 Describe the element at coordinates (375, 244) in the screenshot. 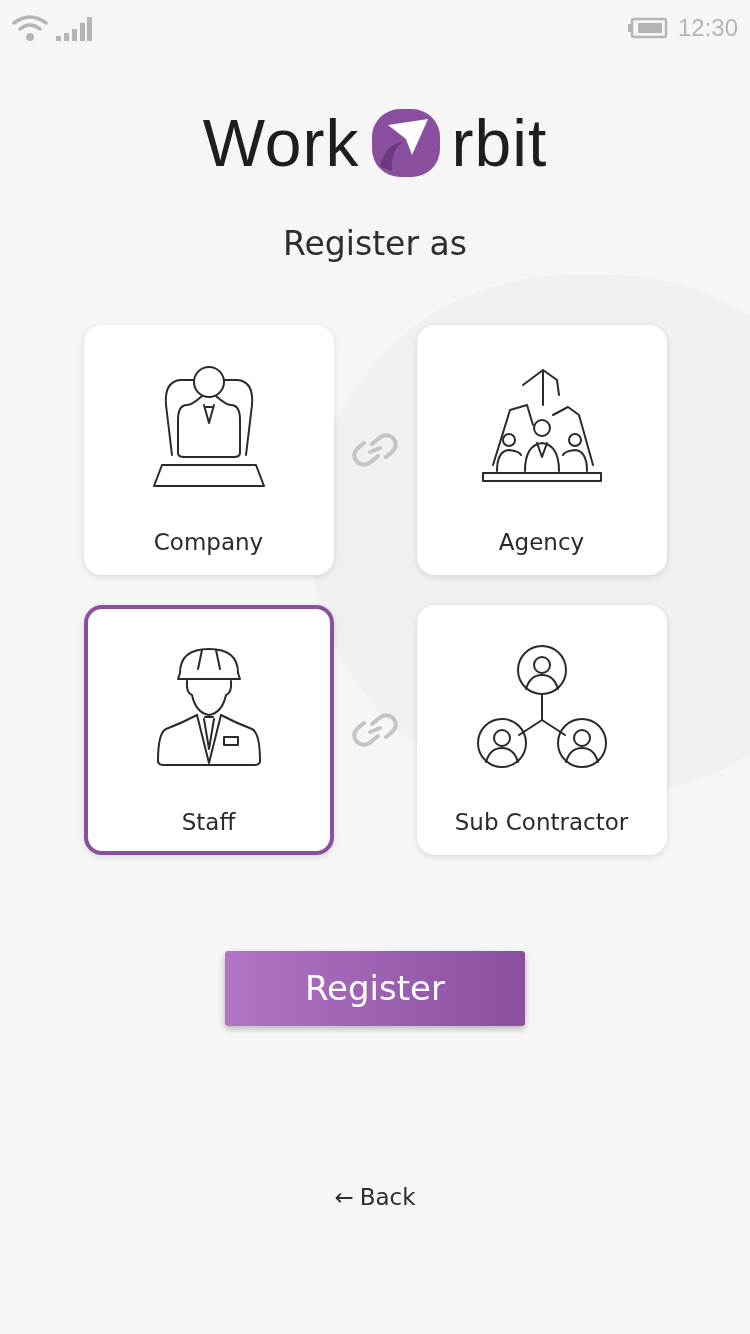

I see `page-heading: Register as` at that location.